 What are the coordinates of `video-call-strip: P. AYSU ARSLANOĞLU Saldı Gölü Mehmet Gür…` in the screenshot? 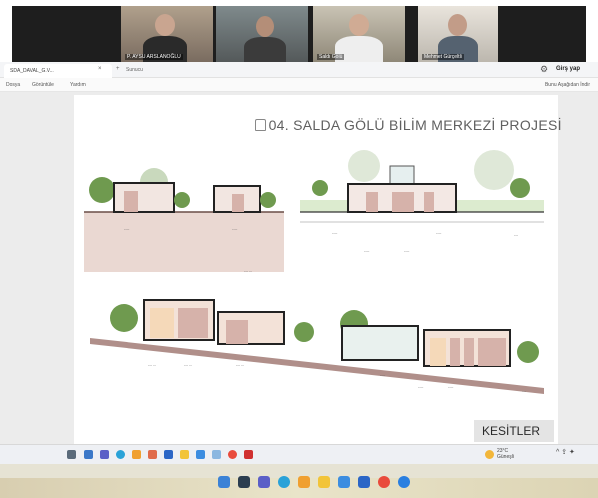 It's located at (299, 31).